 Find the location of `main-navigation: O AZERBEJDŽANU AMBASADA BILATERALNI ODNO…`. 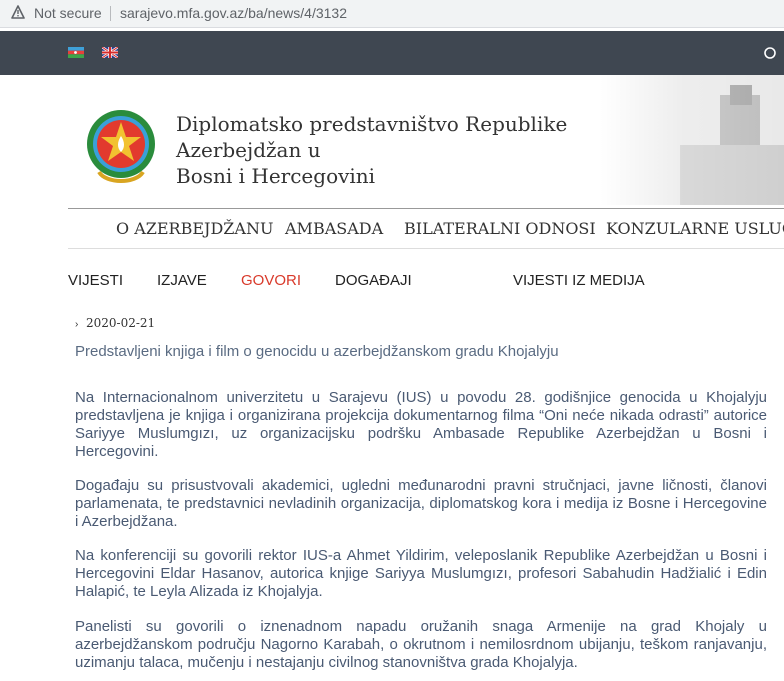

main-navigation: O AZERBEJDŽANU AMBASADA BILATERALNI ODNO… is located at coordinates (392, 231).